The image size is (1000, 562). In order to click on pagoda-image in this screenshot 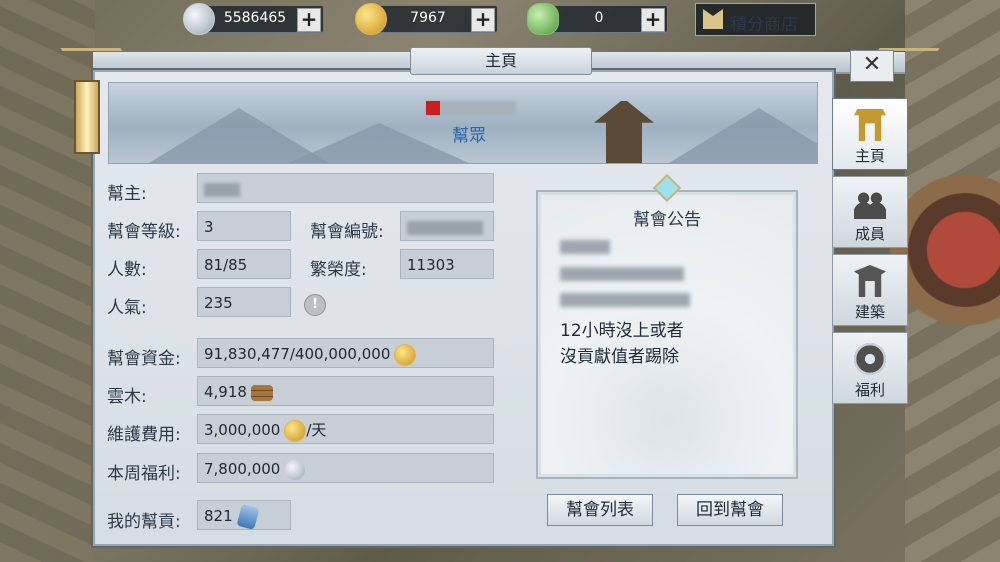, I will do `click(624, 132)`.